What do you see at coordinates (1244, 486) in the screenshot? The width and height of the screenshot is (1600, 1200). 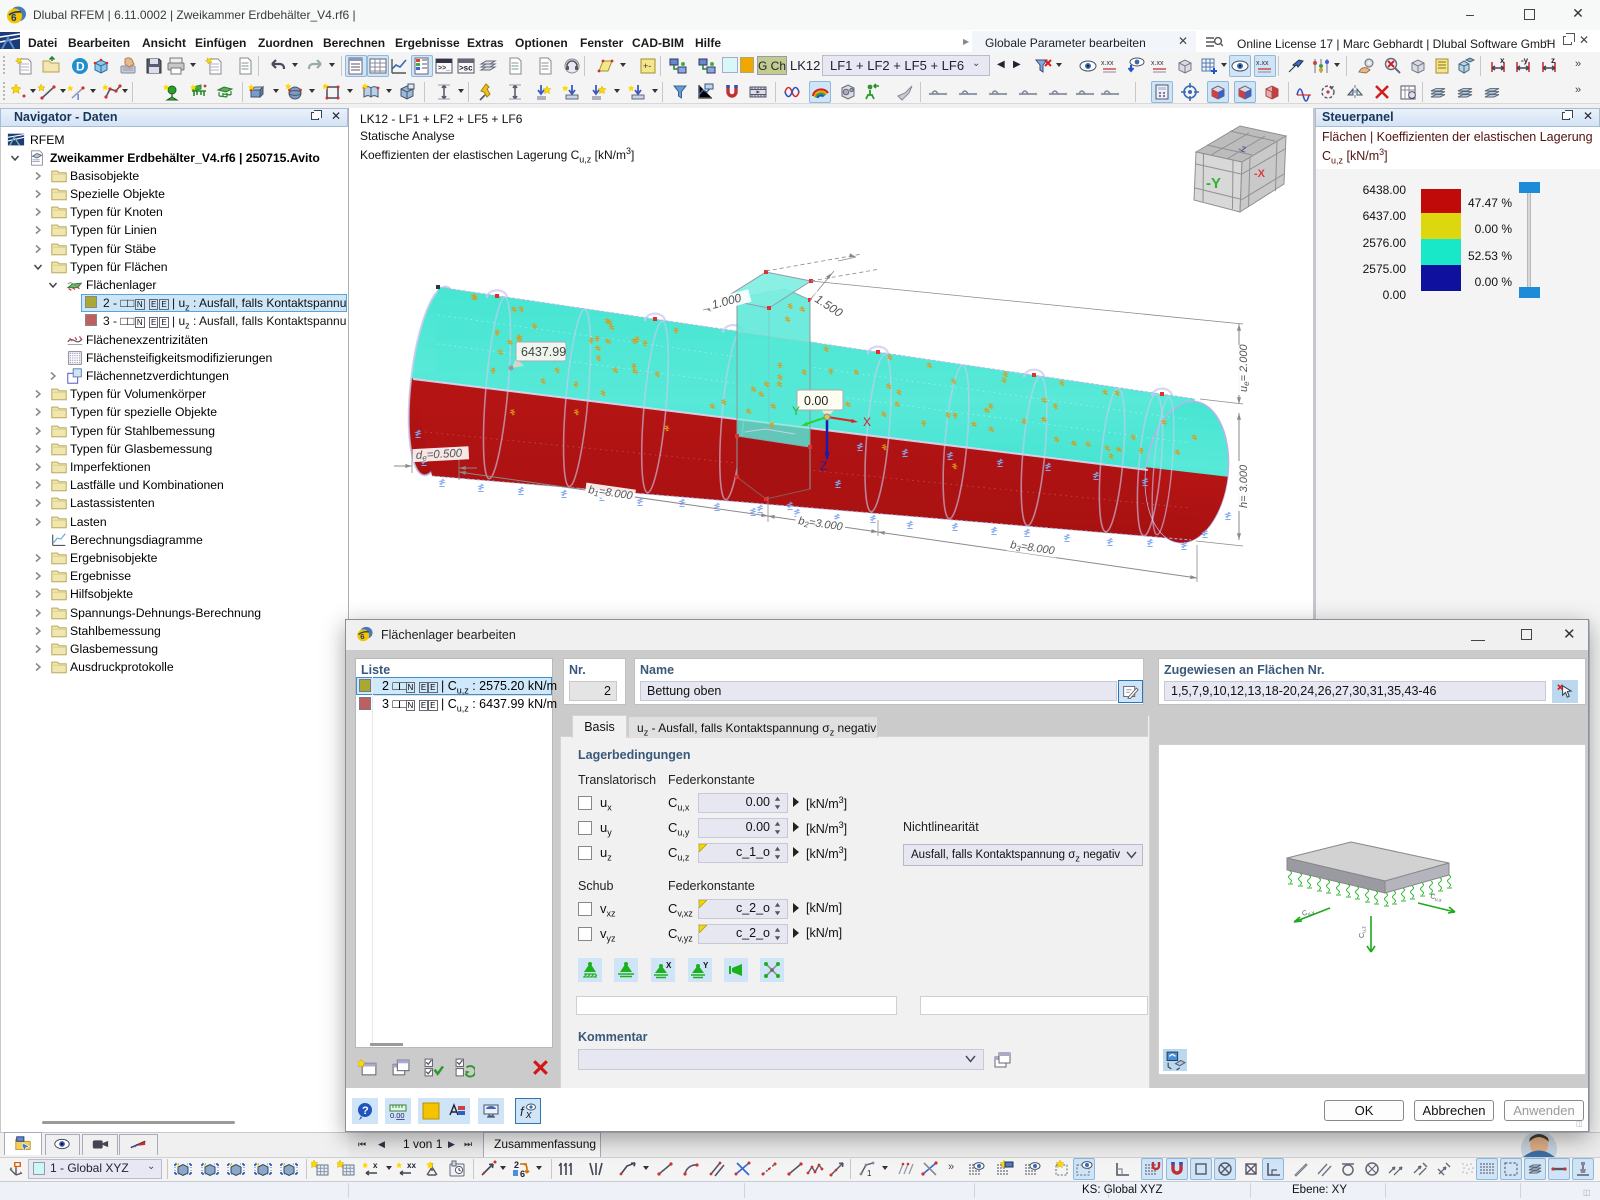 I see `svg-text: h= 3.000` at bounding box center [1244, 486].